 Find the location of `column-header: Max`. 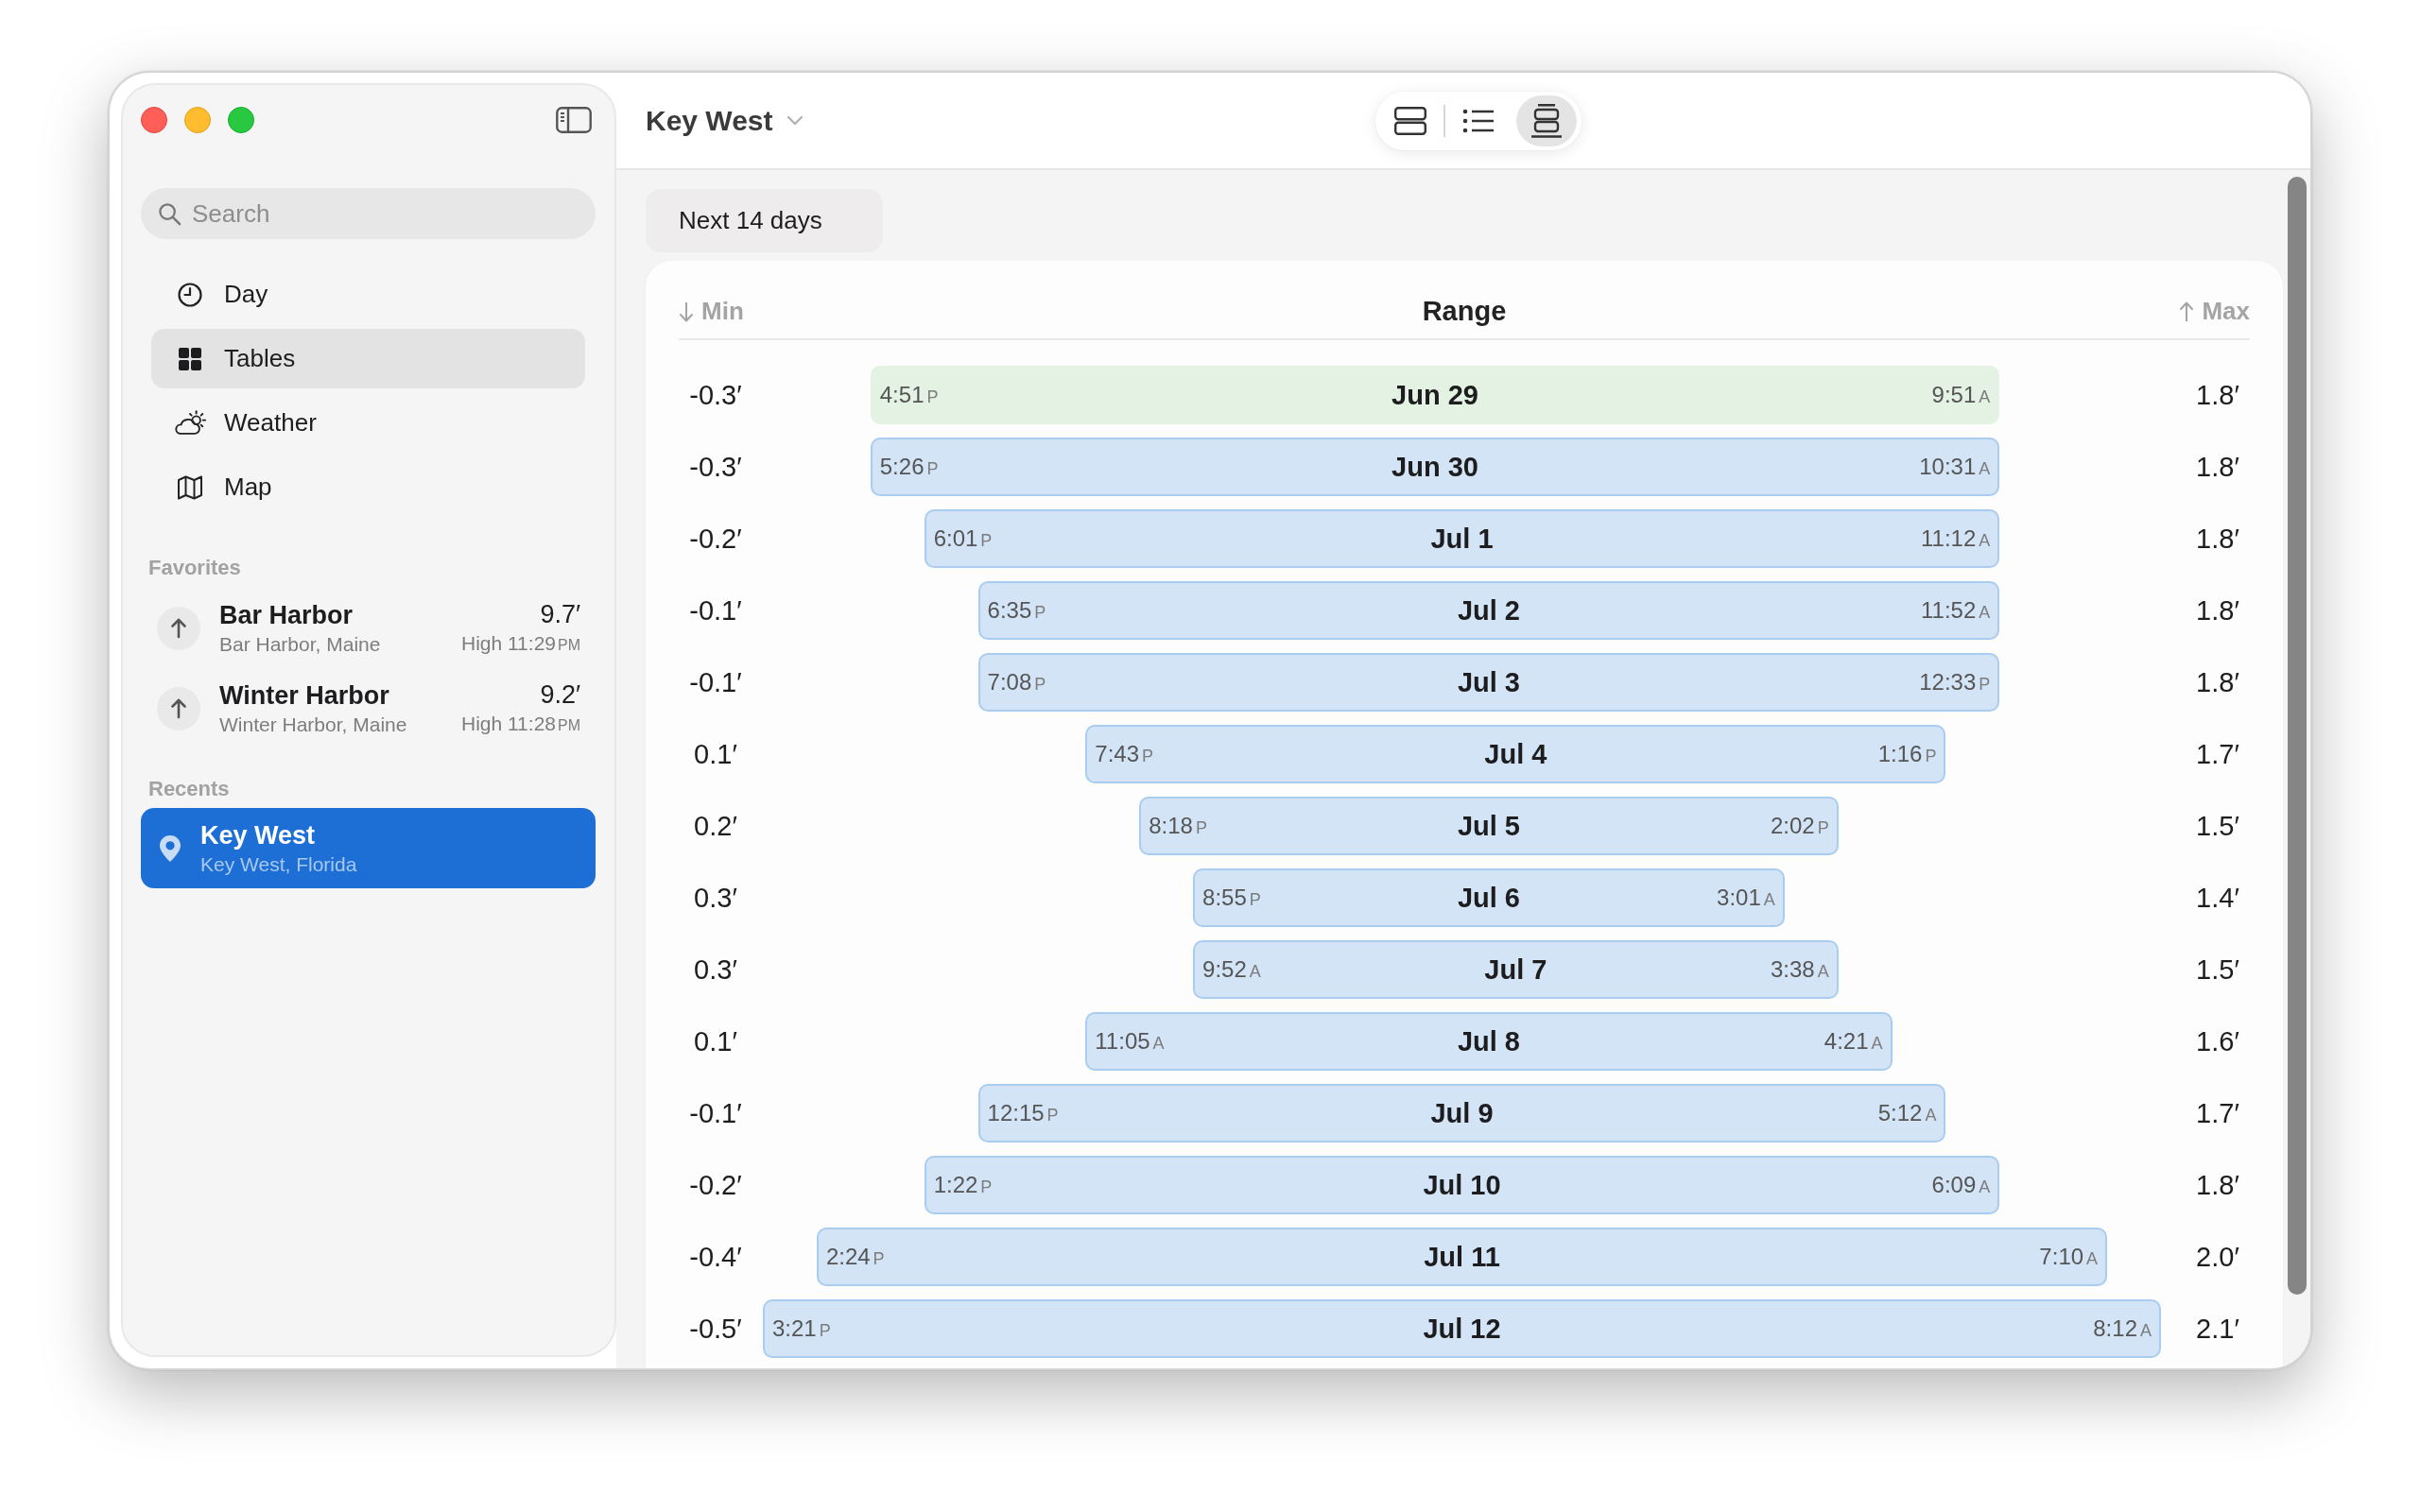

column-header: Max is located at coordinates (2226, 311).